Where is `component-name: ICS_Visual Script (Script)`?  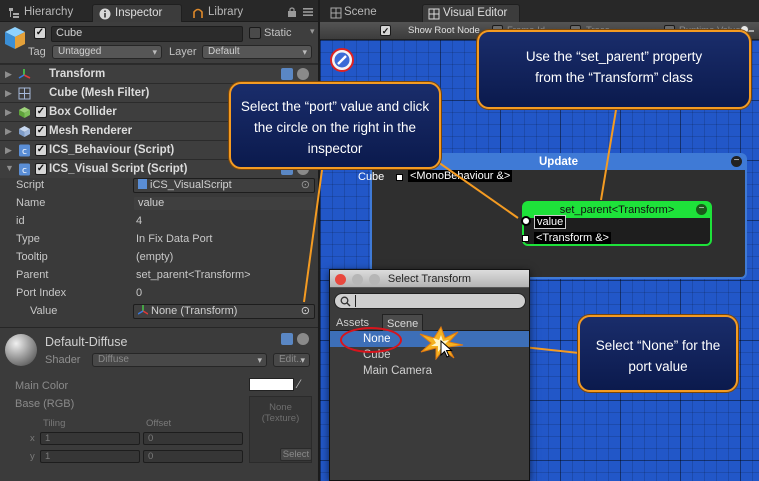 component-name: ICS_Visual Script (Script) is located at coordinates (118, 169).